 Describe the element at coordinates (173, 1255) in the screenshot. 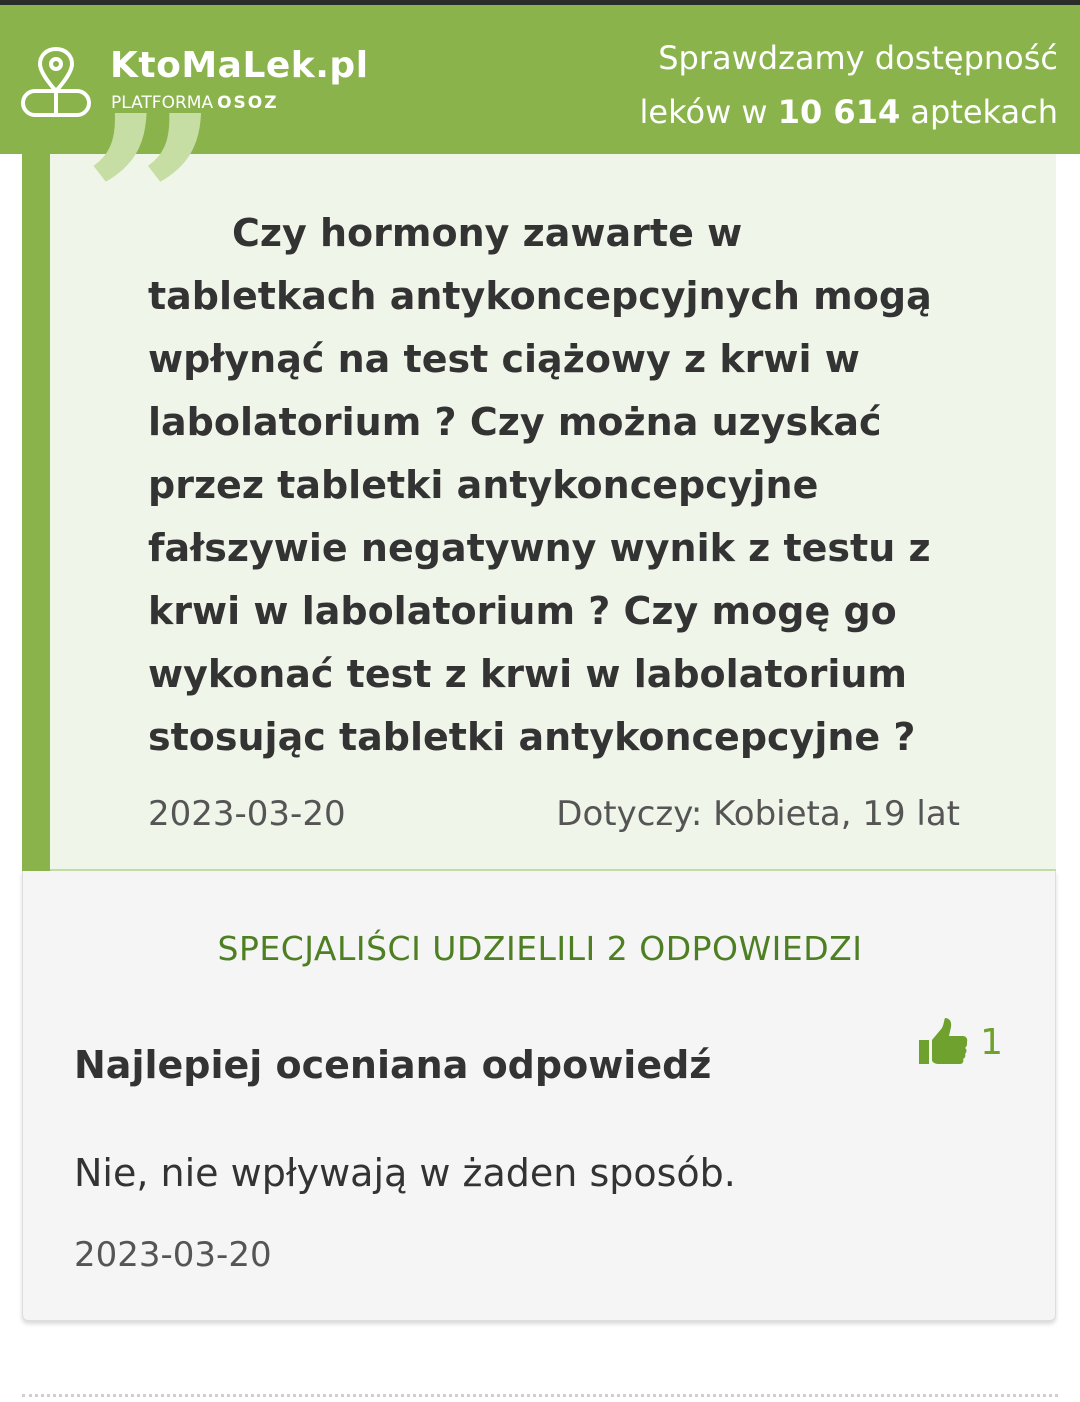

I see `best-answer-date: 2023-03-20` at that location.